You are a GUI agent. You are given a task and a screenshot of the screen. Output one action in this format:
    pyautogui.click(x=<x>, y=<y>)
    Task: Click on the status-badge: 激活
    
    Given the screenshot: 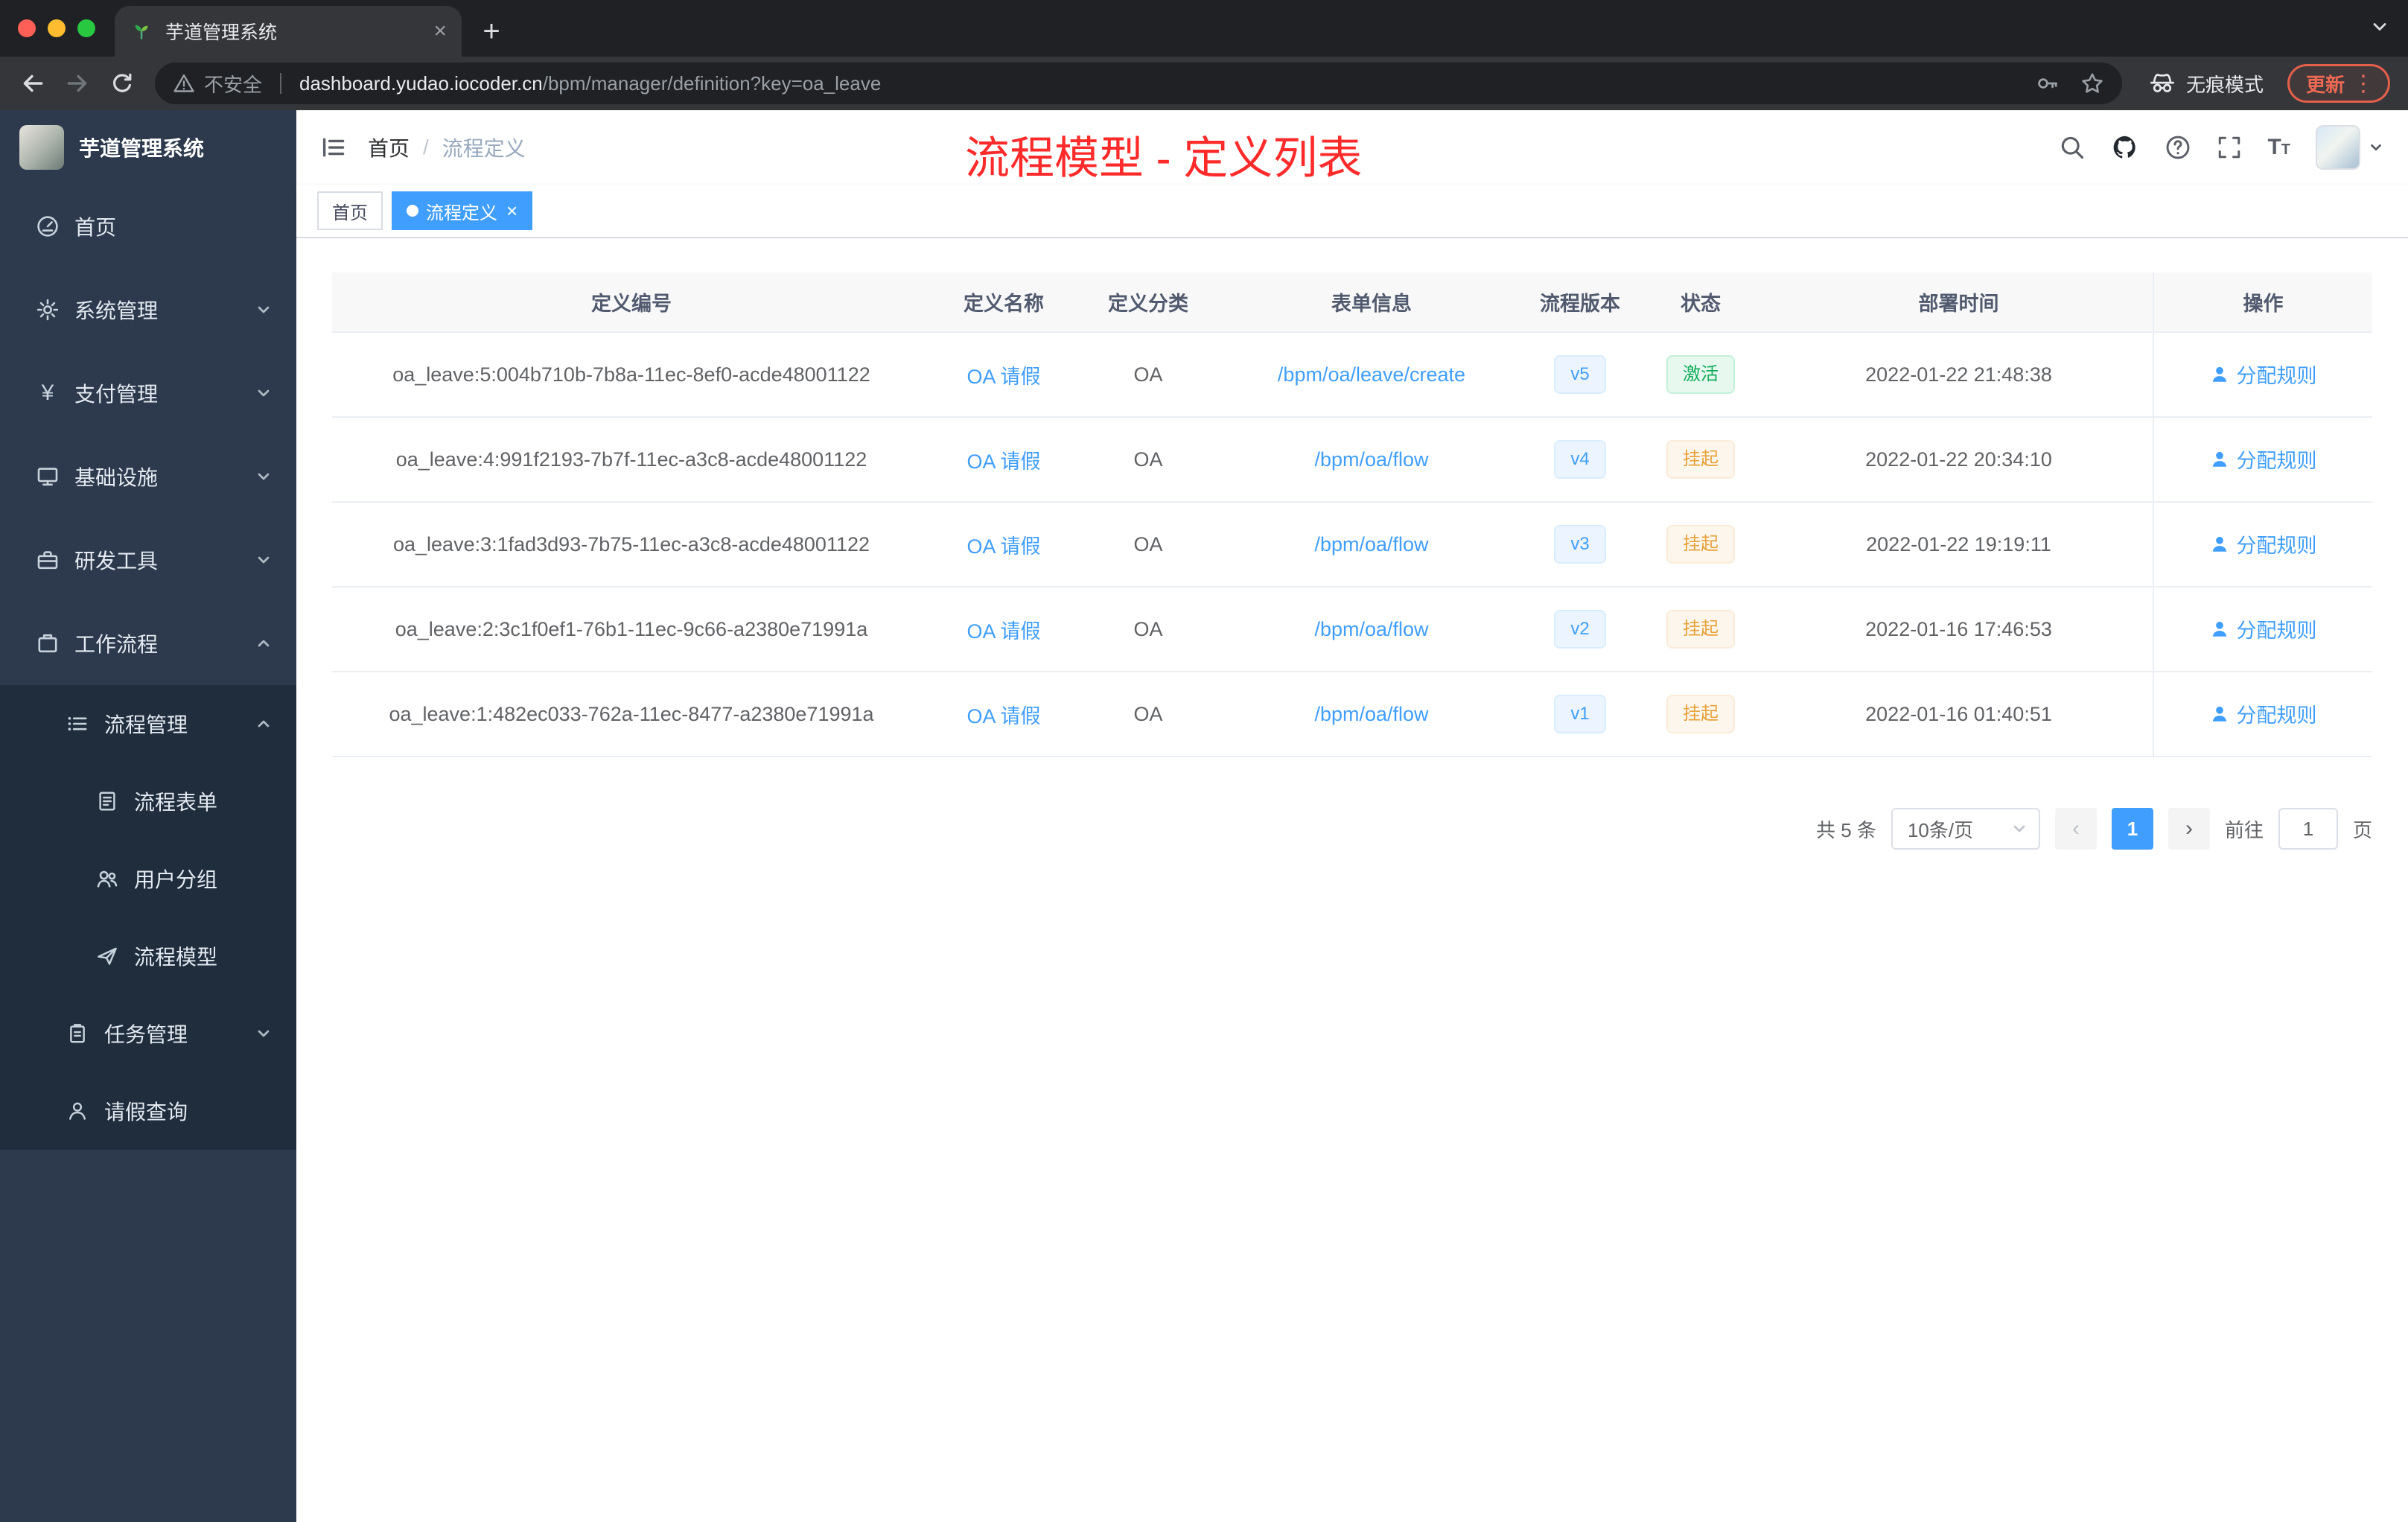 What is the action you would take?
    pyautogui.click(x=1700, y=374)
    